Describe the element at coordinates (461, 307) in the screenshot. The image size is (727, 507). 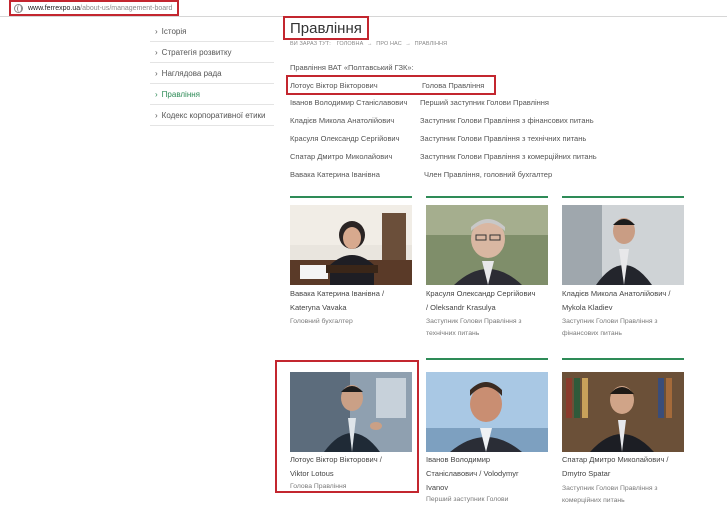
I see `card-name-line: / Oleksandr Krasulya` at that location.